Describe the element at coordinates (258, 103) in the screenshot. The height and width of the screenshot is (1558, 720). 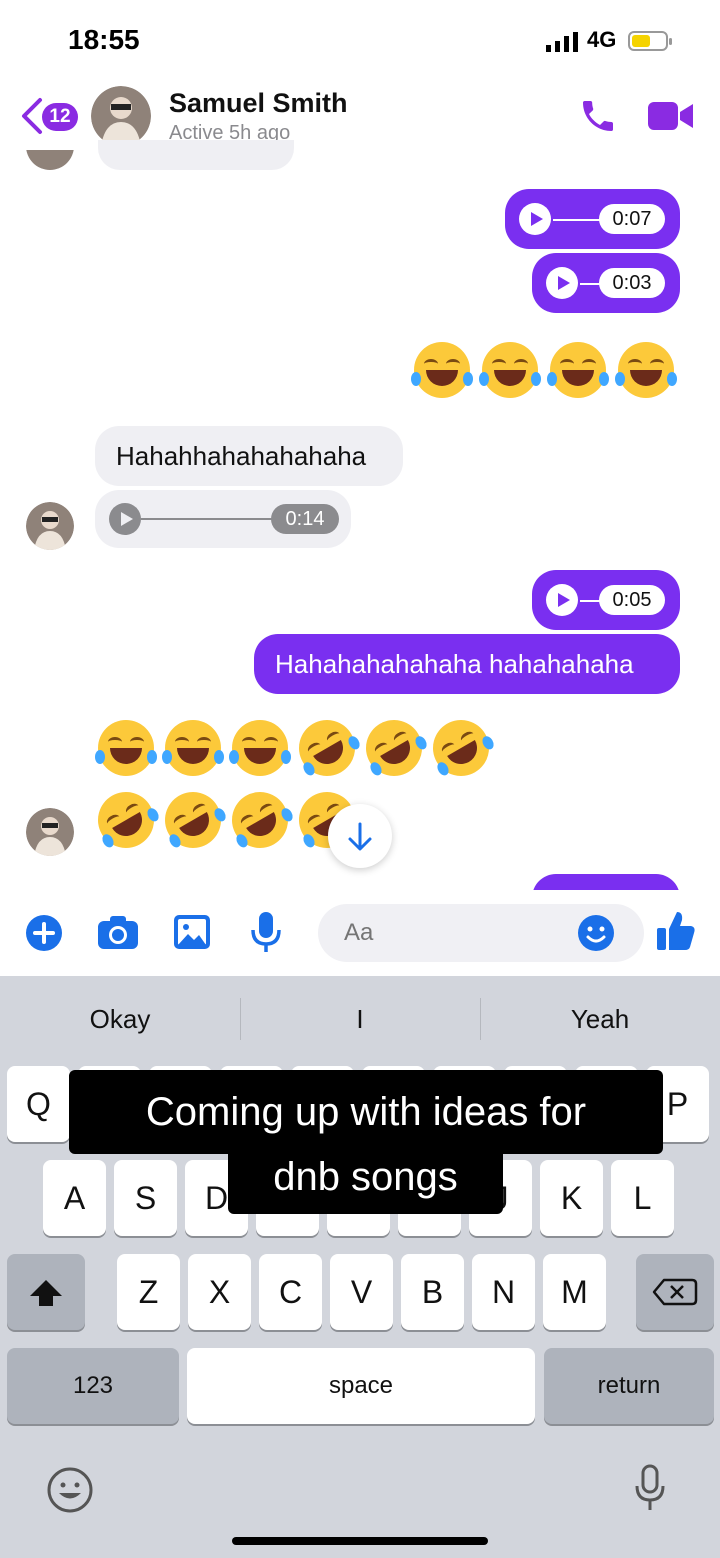
I see `contact-name: Samuel Smith` at that location.